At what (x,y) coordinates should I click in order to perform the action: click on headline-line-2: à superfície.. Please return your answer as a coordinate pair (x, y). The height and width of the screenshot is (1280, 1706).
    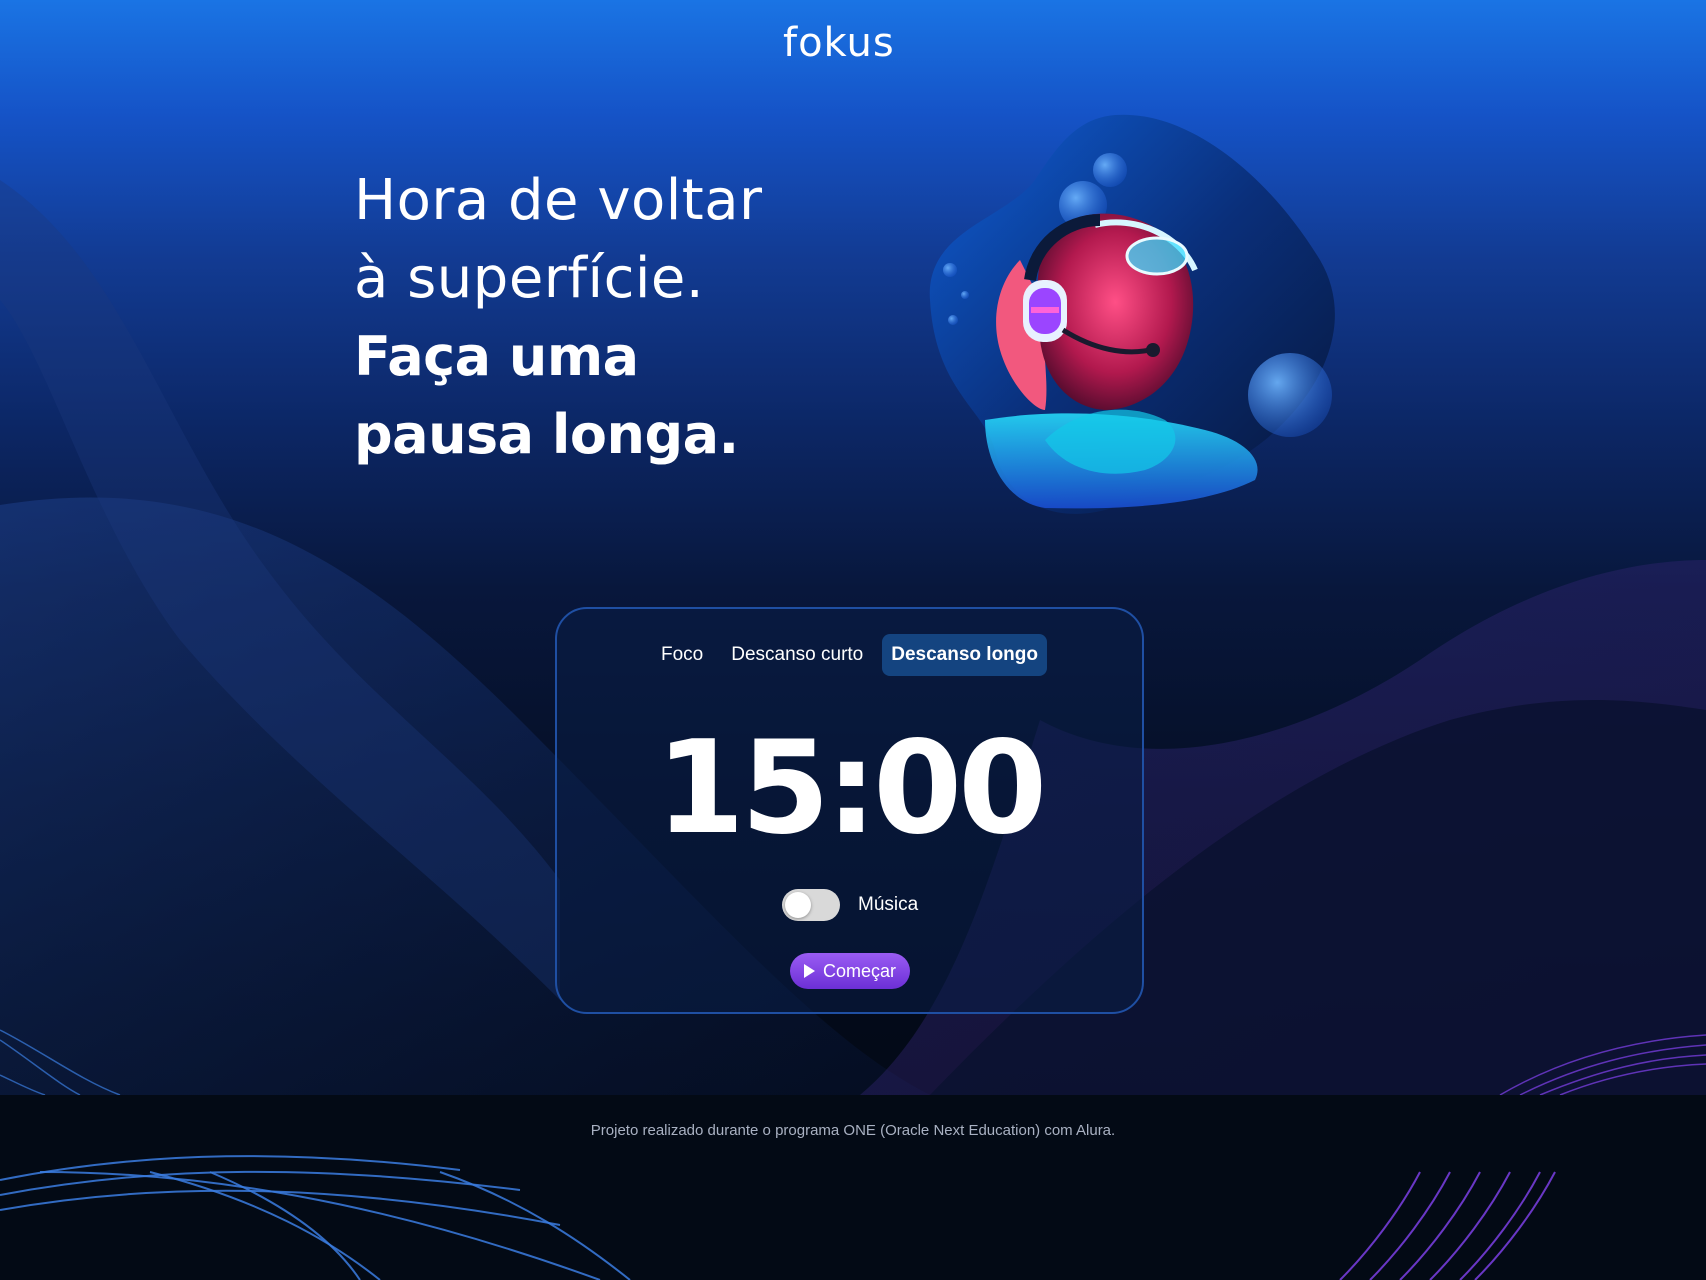
    Looking at the image, I should click on (529, 278).